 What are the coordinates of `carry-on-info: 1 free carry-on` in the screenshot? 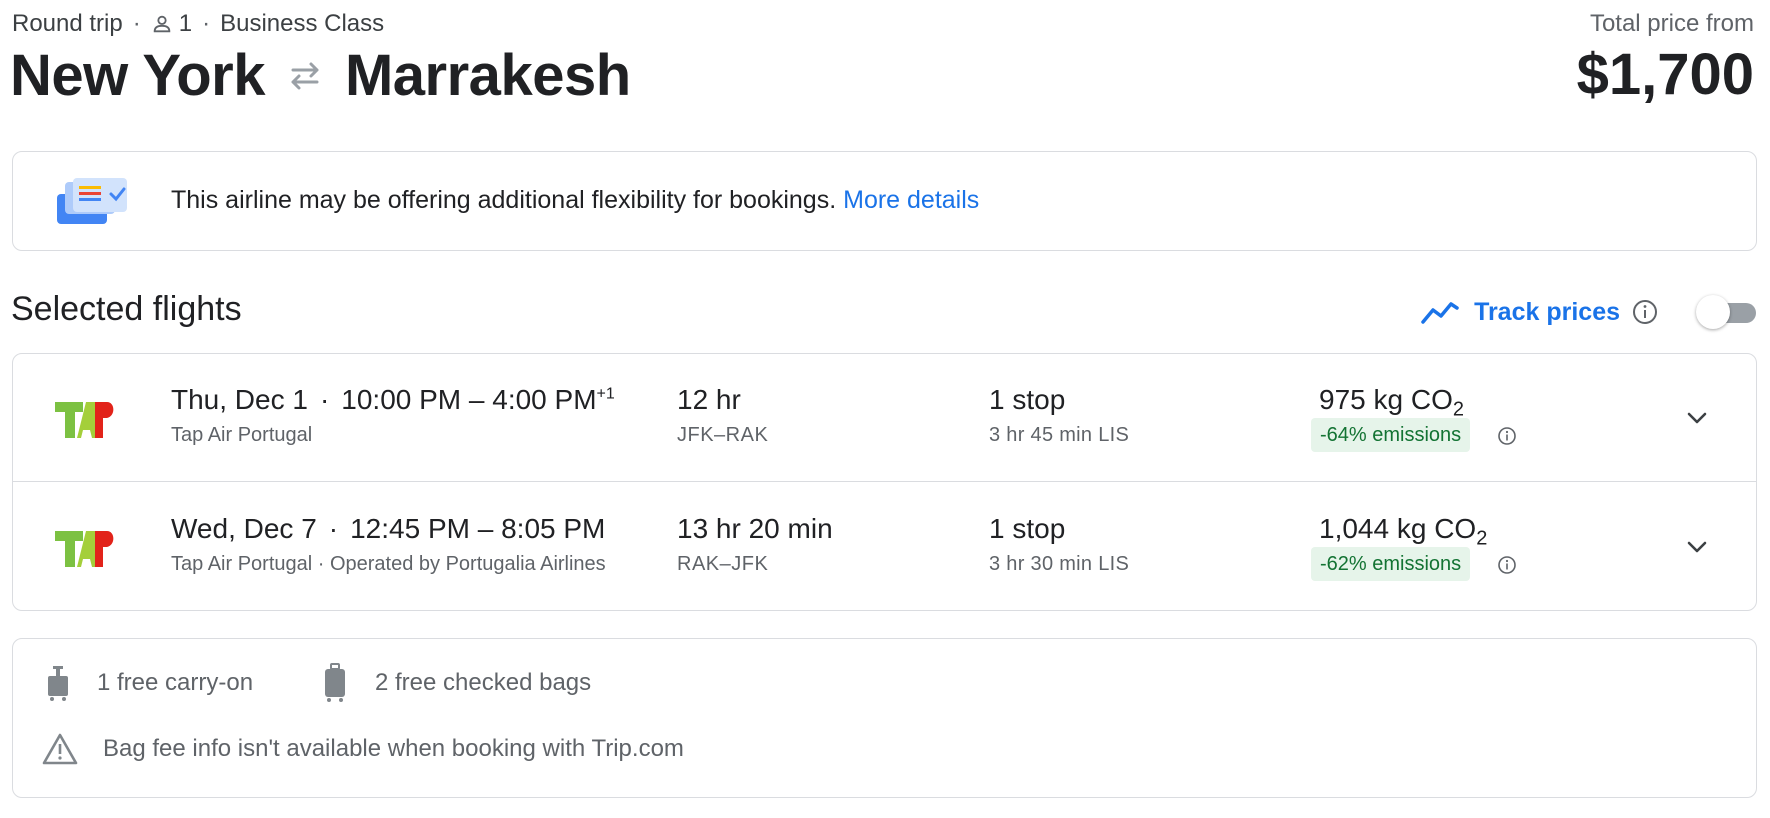 It's located at (150, 683).